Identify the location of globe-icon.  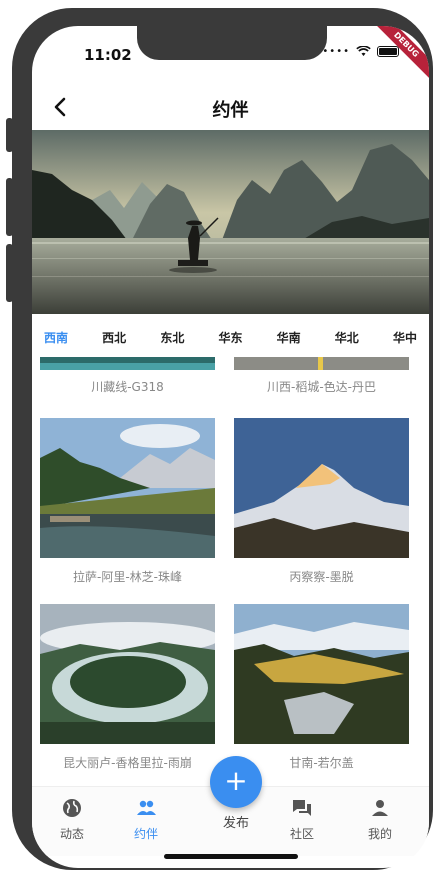
(72, 808).